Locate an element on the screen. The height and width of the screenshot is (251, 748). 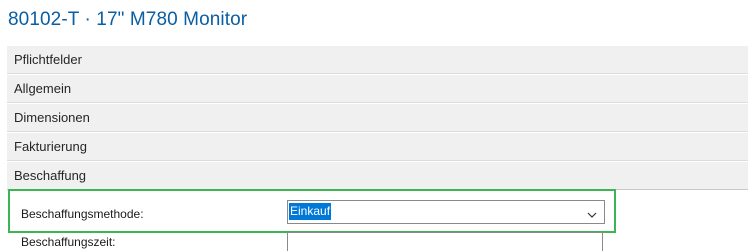
section-header-dimensionen: Dimensionen is located at coordinates (377, 118).